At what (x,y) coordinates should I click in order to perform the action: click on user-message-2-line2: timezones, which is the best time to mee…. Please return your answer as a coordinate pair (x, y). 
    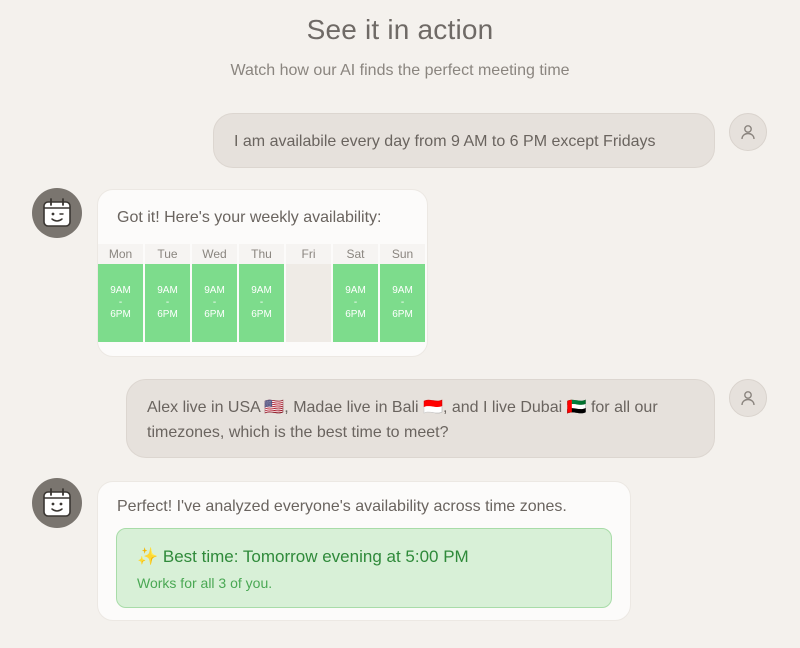
    Looking at the image, I should click on (298, 432).